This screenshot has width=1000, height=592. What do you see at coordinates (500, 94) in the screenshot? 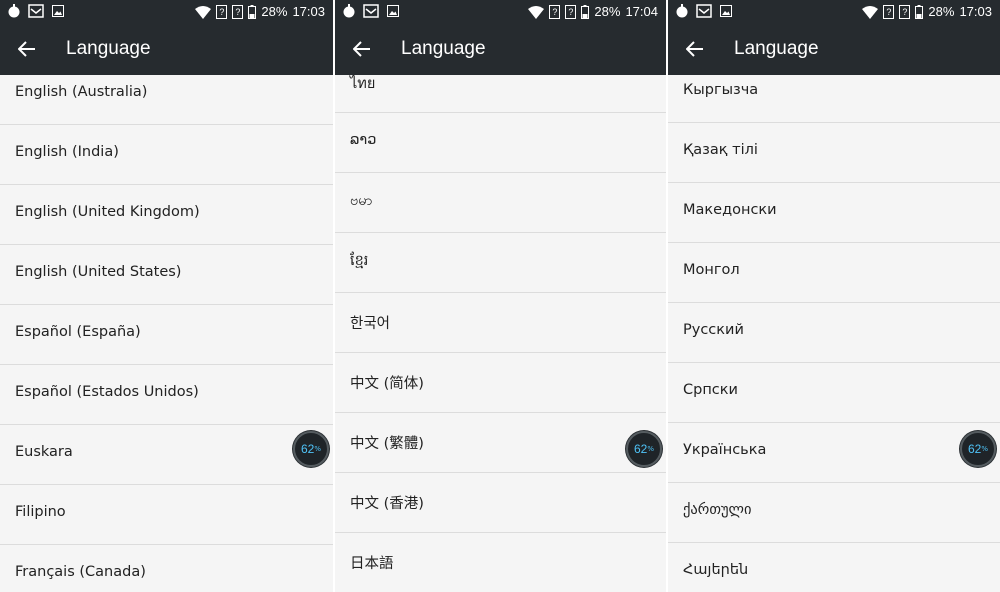
I see `list-item: ไทย` at bounding box center [500, 94].